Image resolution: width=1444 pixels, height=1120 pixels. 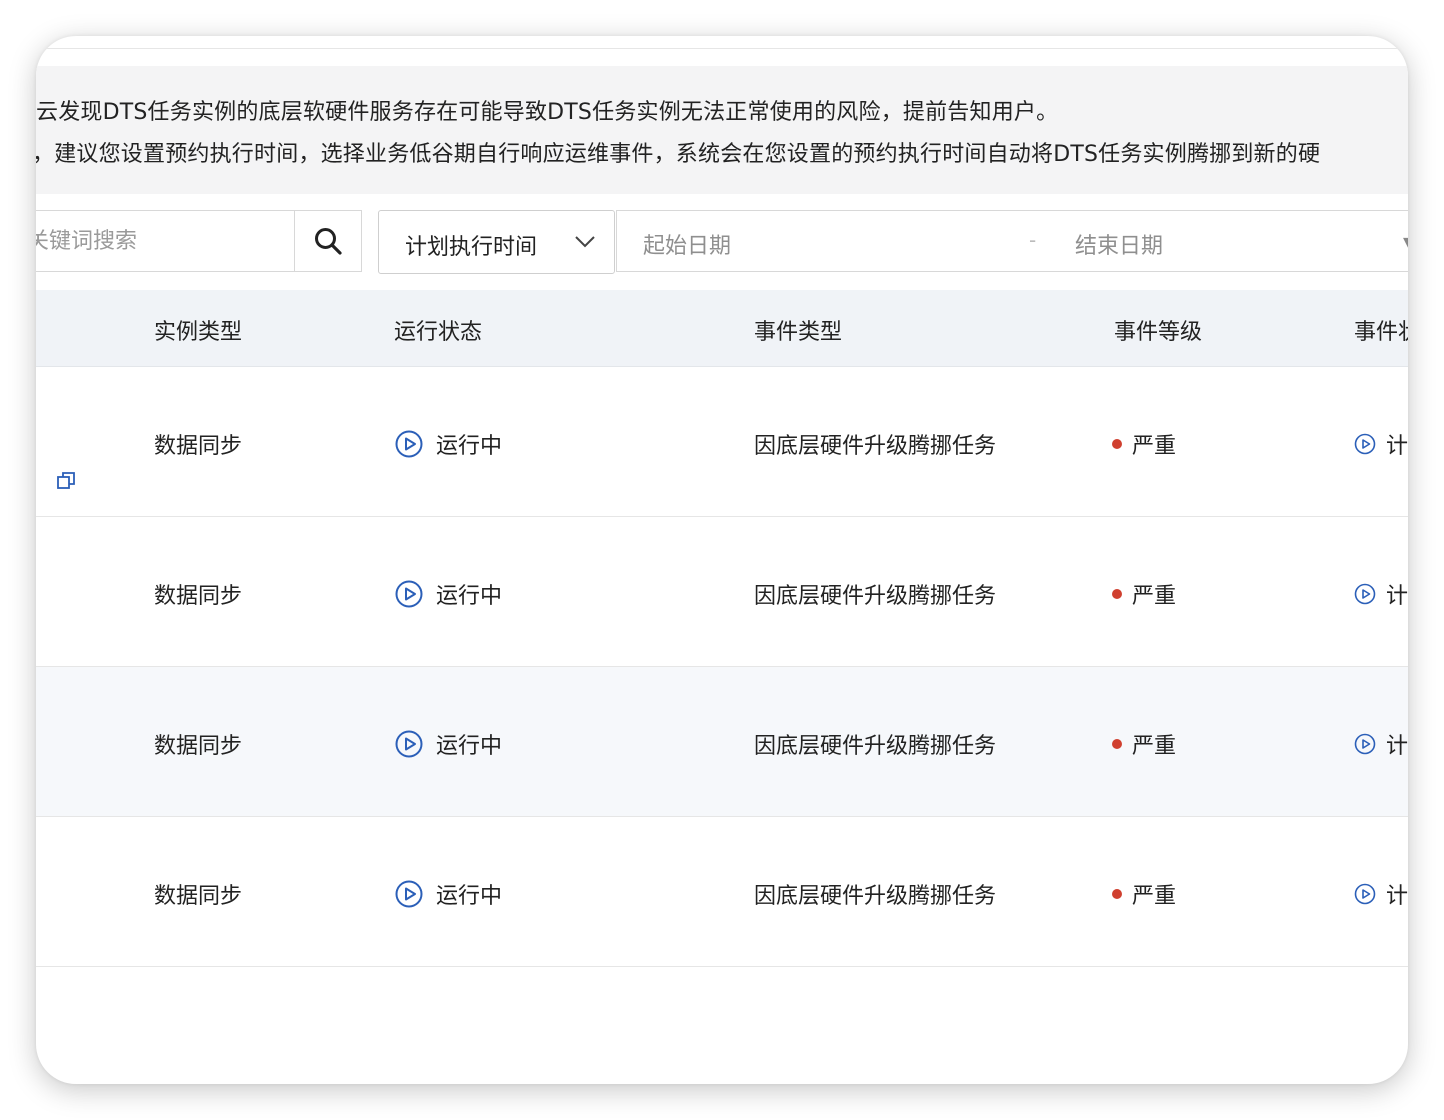 What do you see at coordinates (1012, 241) in the screenshot?
I see `date-range-picker: 起始日期 - 结束日期 ▾` at bounding box center [1012, 241].